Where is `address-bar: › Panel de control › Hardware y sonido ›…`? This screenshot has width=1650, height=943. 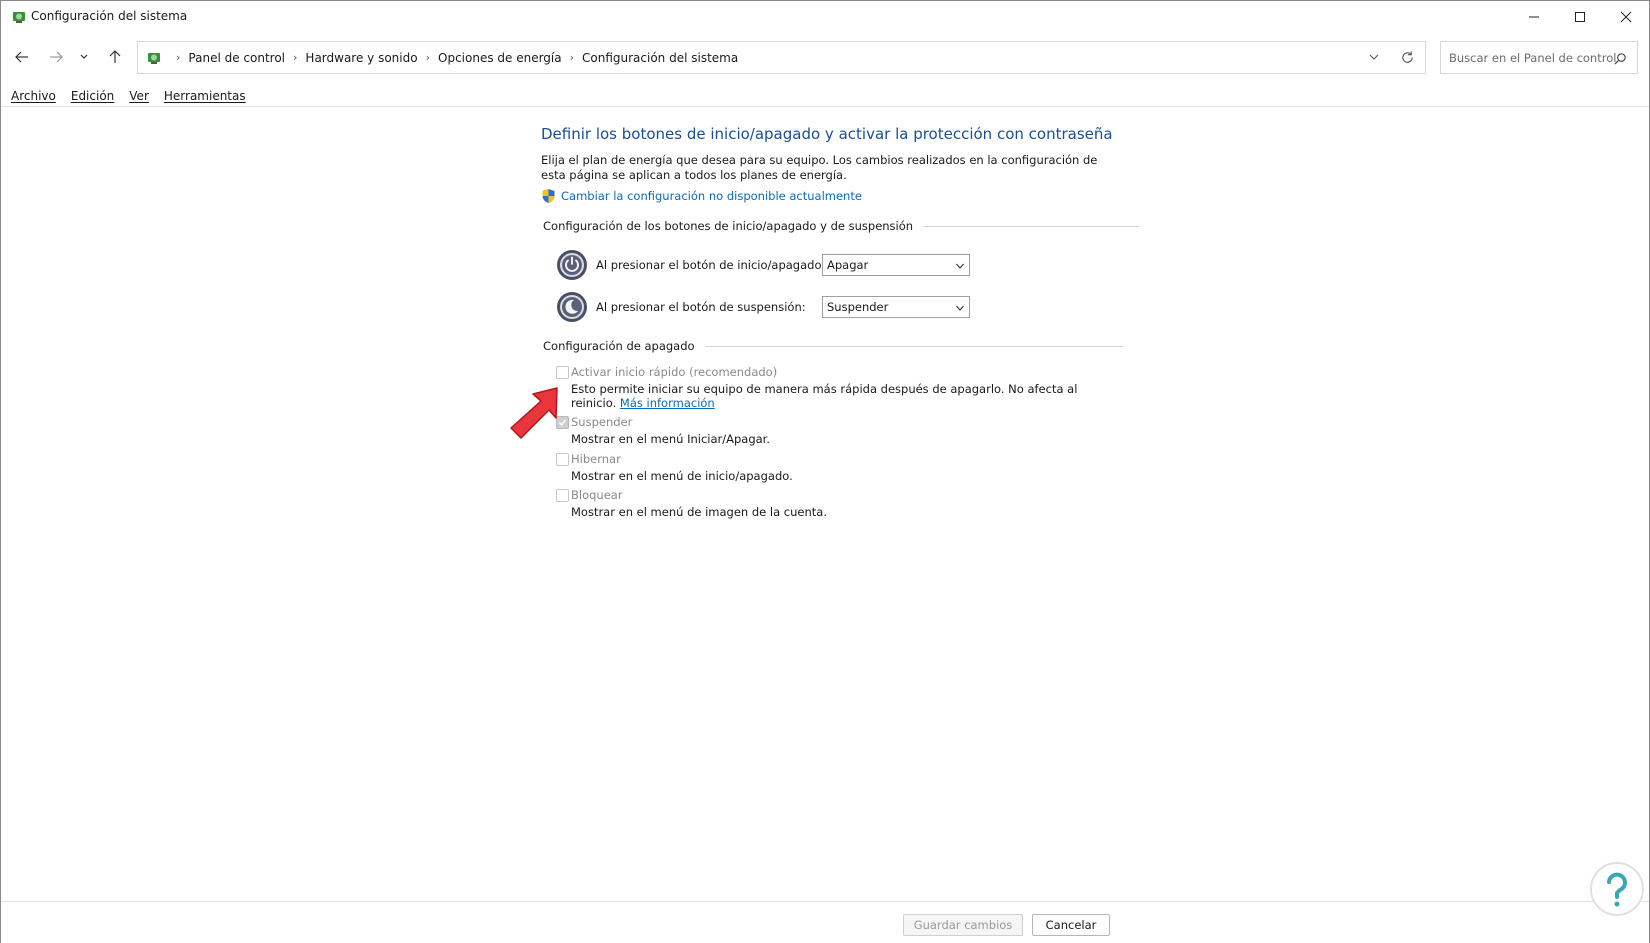
address-bar: › Panel de control › Hardware y sonido ›… is located at coordinates (781, 57).